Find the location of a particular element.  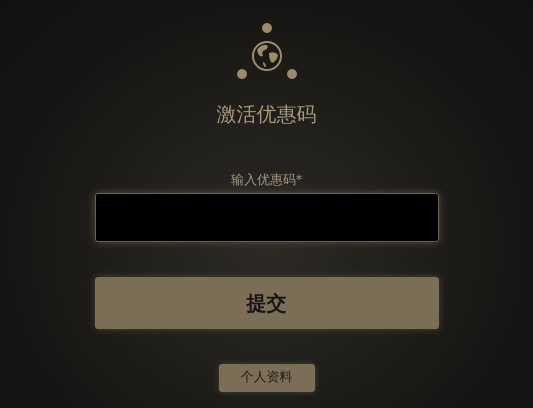

coupon-code-field is located at coordinates (266, 217).